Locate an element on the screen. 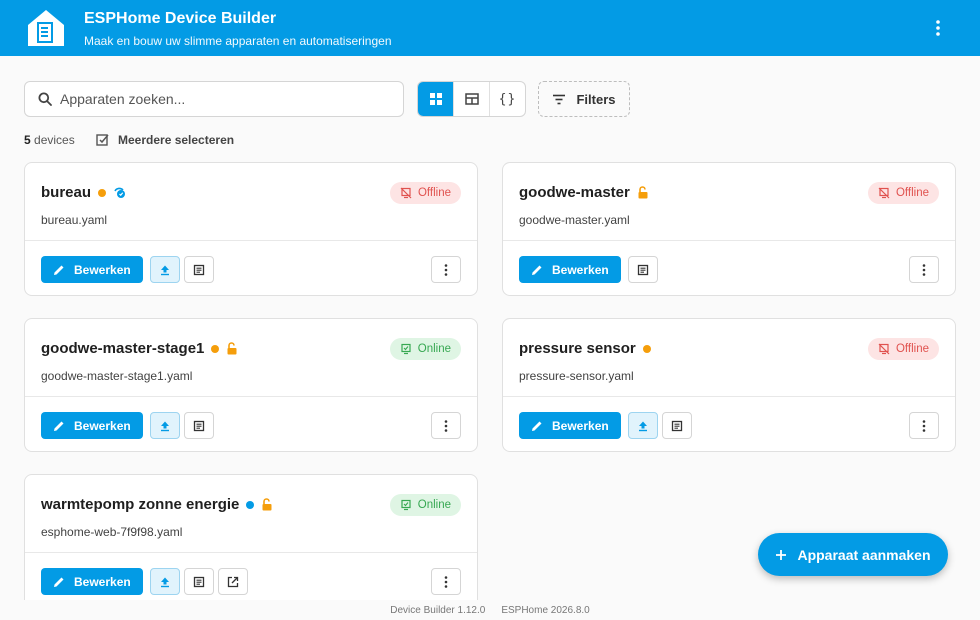 This screenshot has height=620, width=980. device-count-unit: devices is located at coordinates (54, 140).